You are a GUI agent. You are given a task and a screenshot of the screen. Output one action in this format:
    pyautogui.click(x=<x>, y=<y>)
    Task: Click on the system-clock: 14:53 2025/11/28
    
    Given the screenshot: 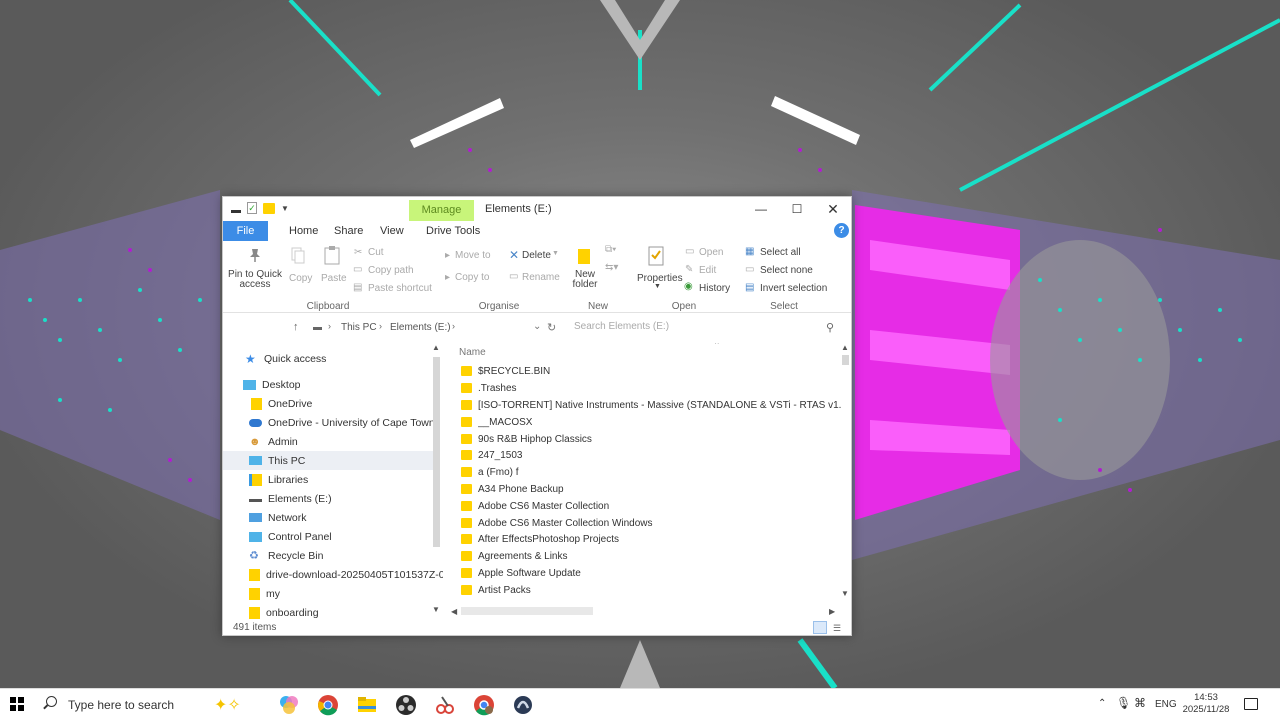 What is the action you would take?
    pyautogui.click(x=1206, y=704)
    